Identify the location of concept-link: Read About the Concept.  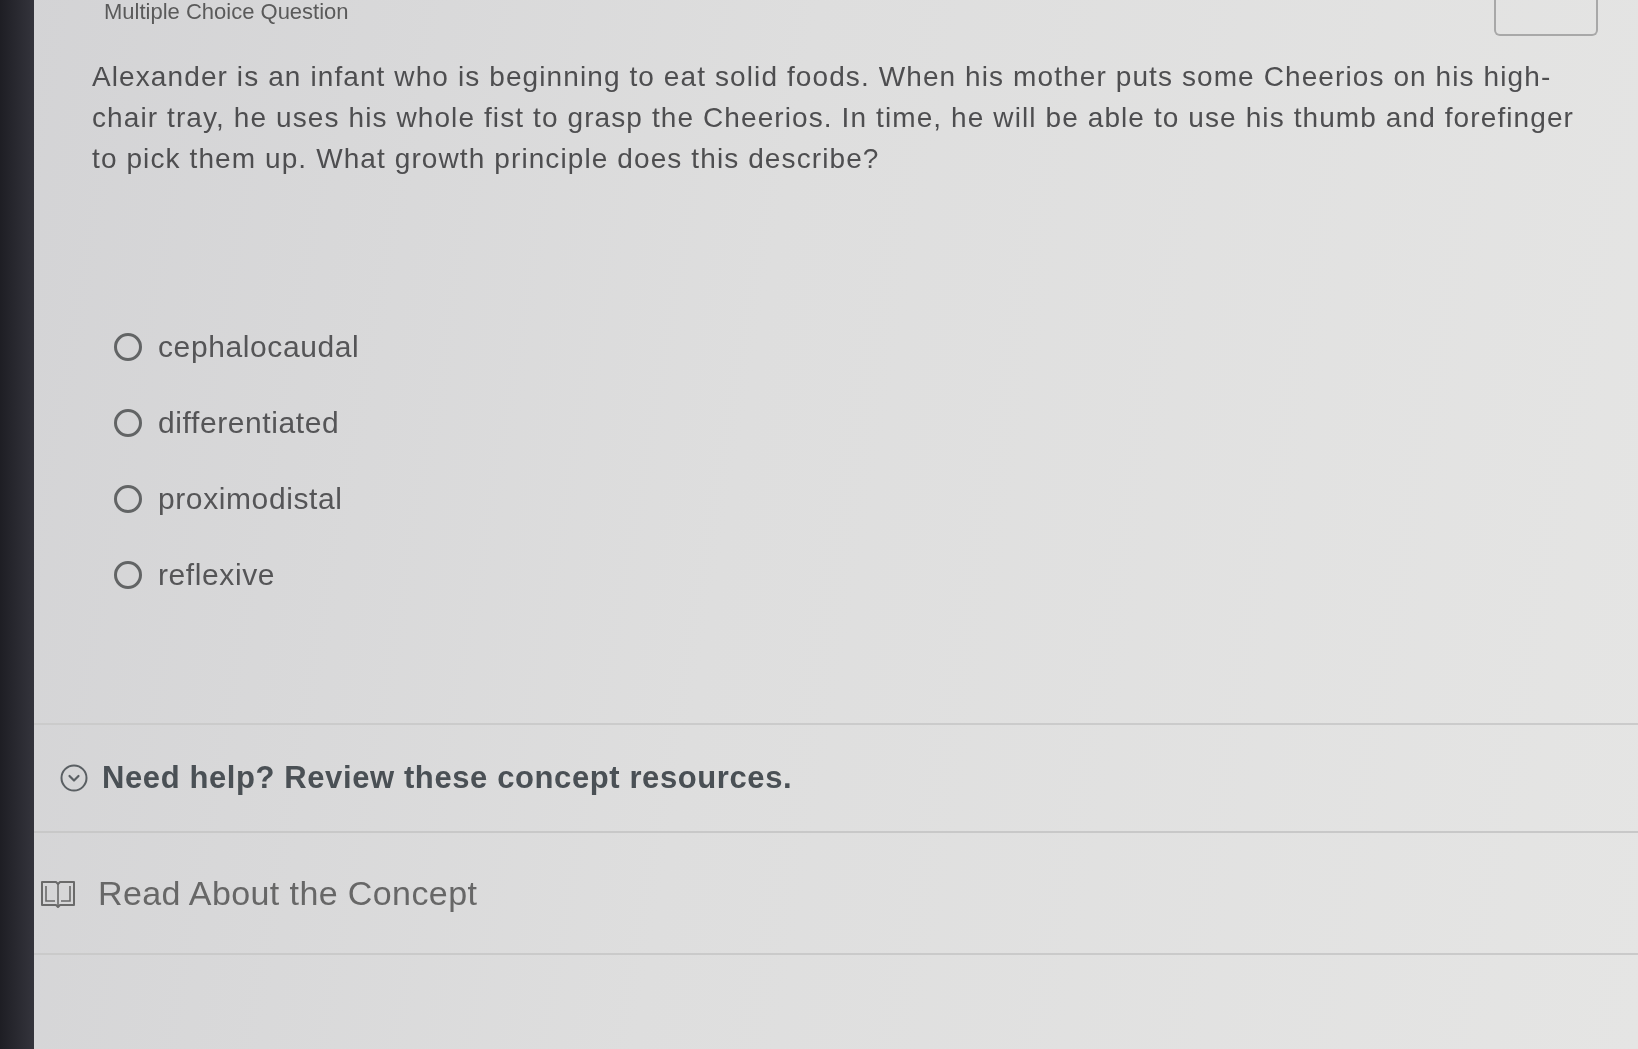
(259, 893).